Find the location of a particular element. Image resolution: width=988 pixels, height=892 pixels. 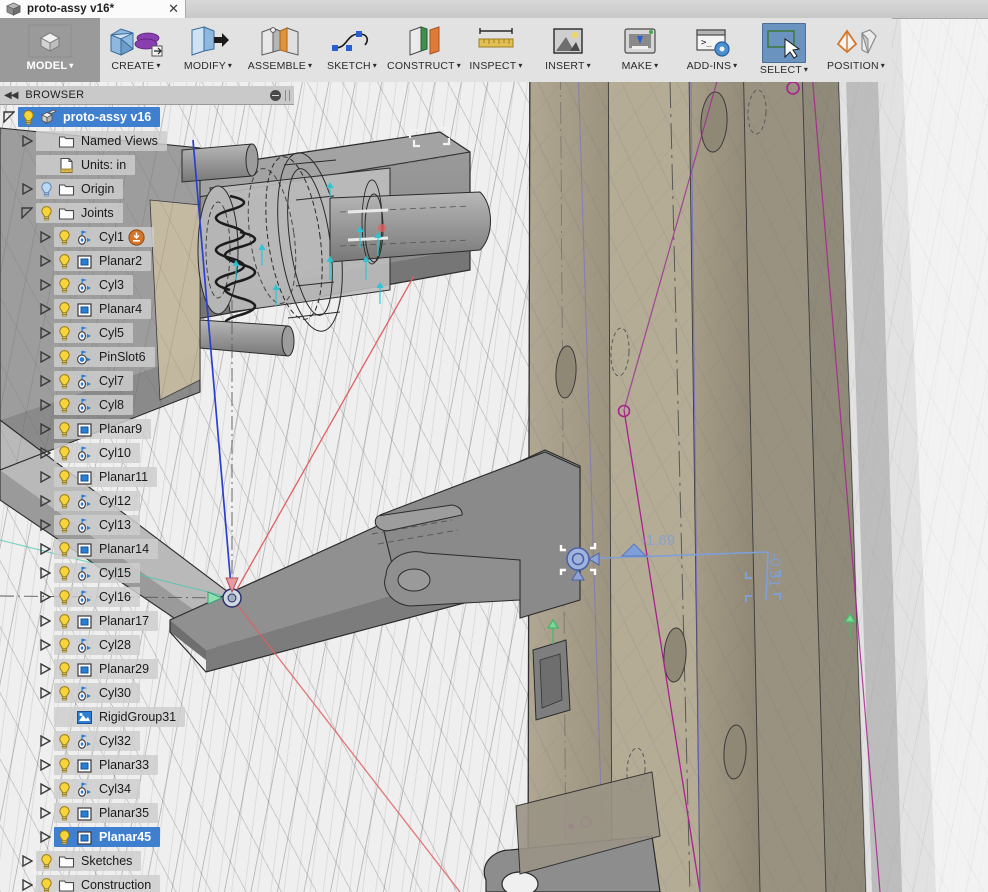

make-menu-button: MAKE ▾ is located at coordinates (640, 50).